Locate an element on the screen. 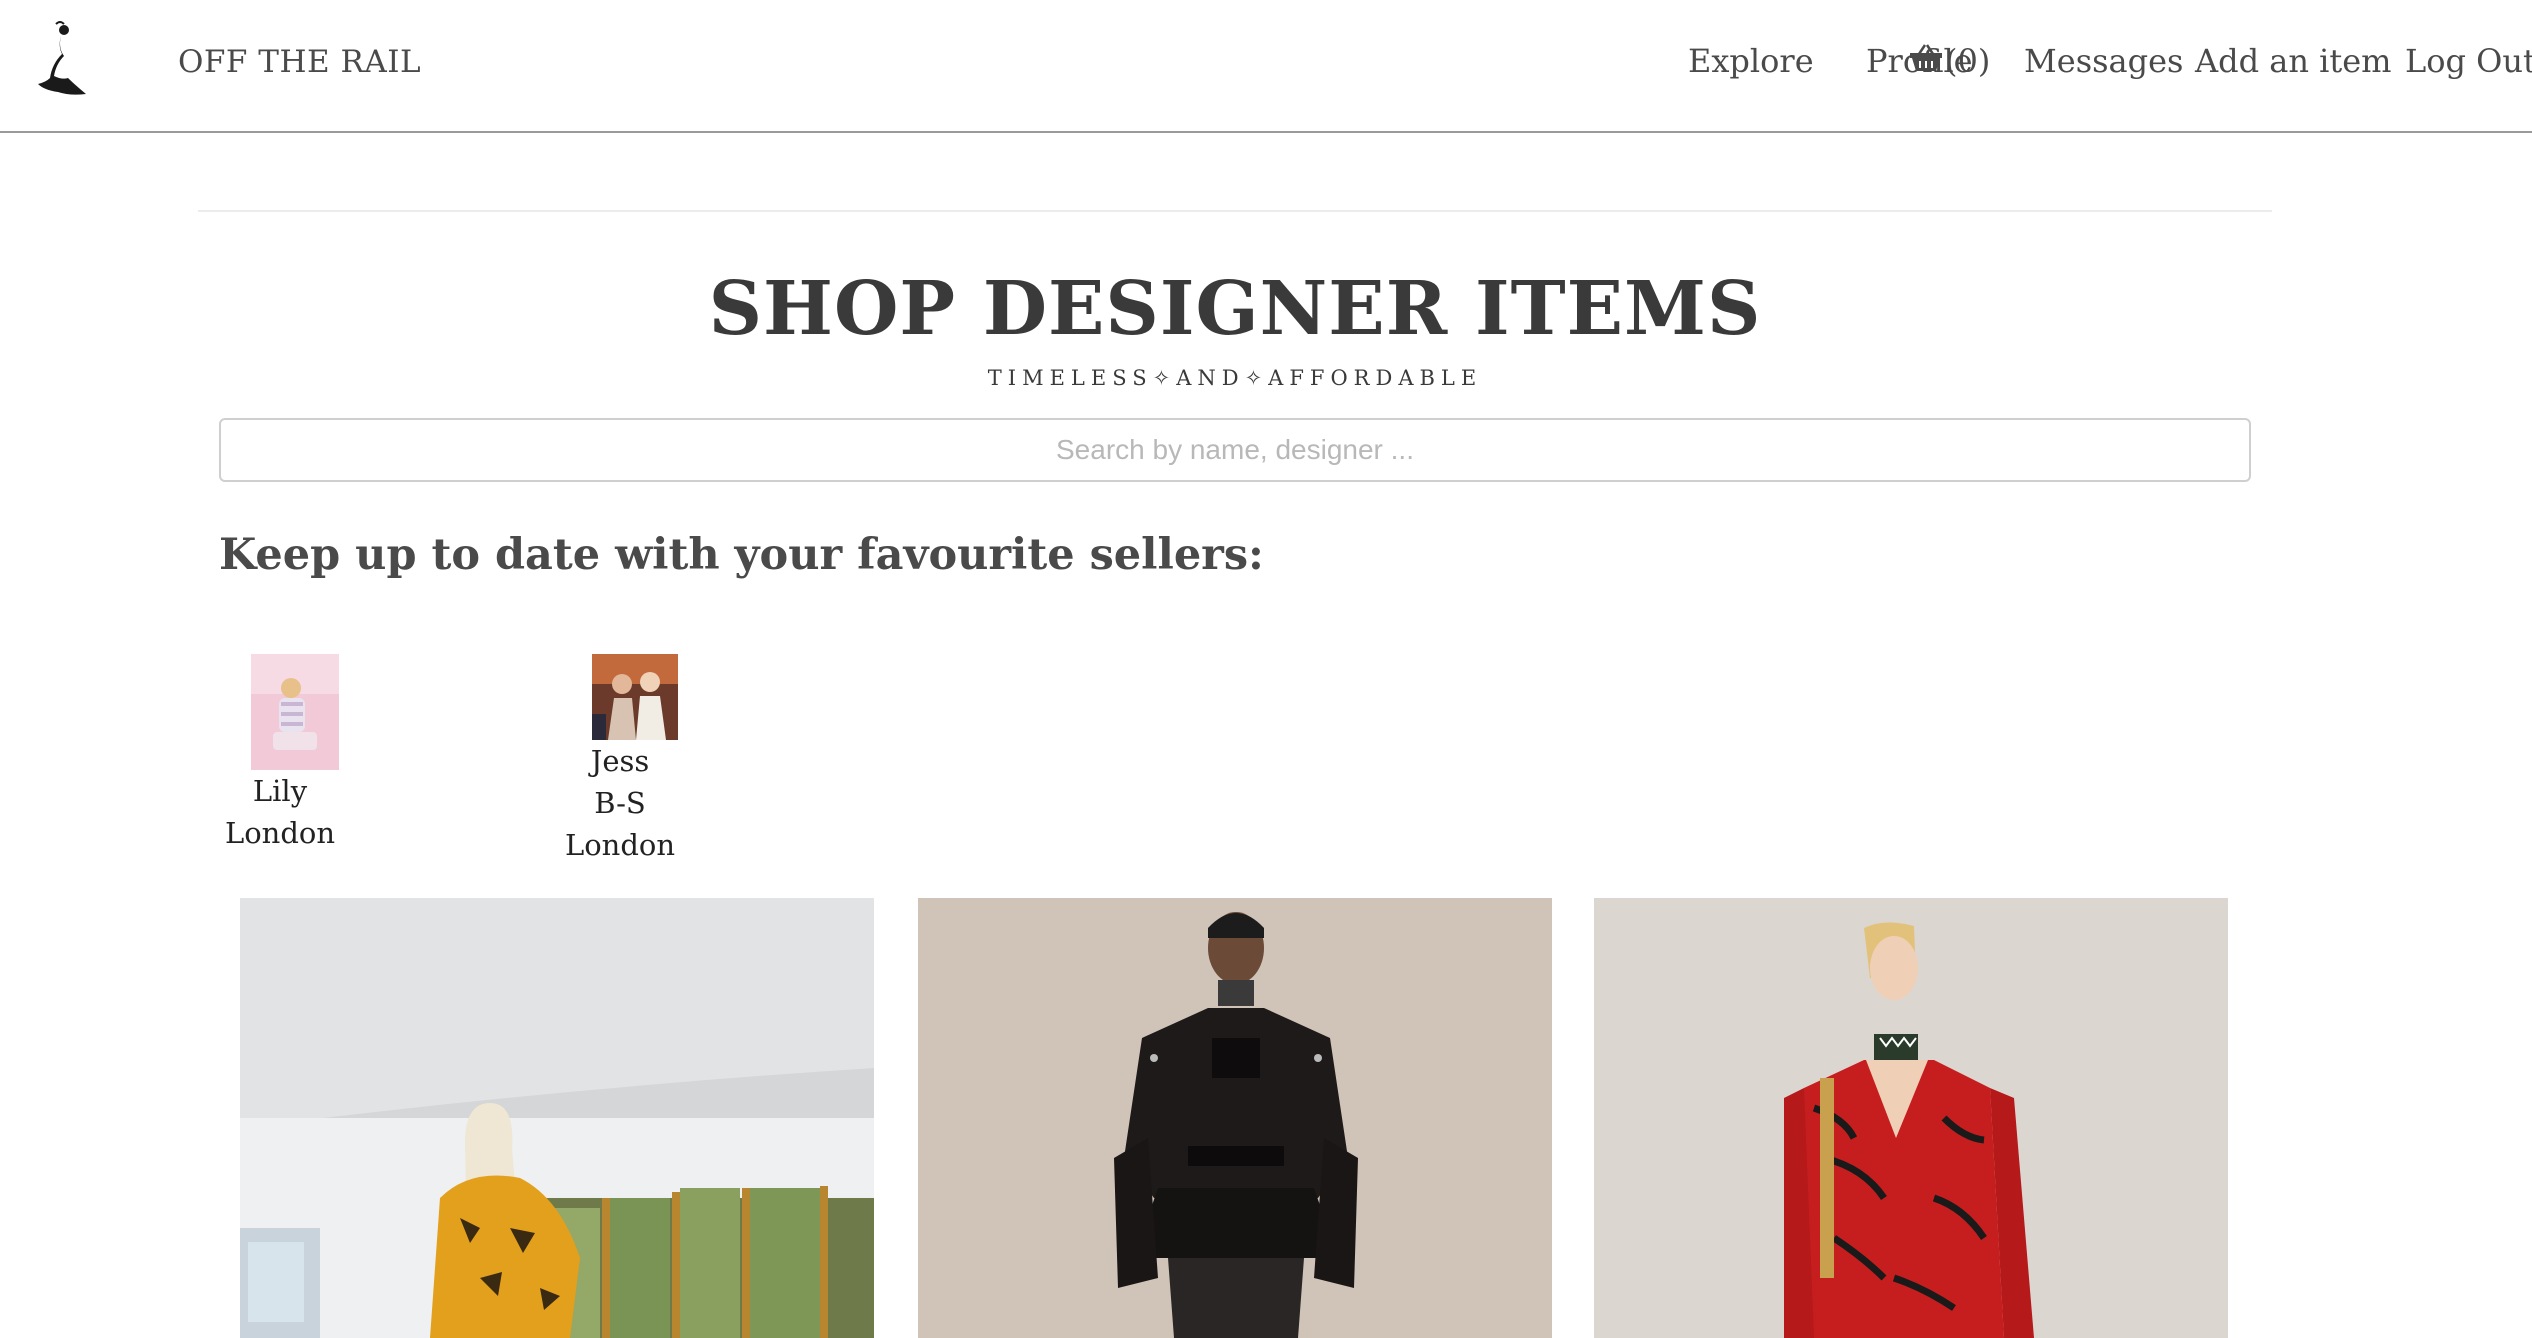  seller-card: Lily London is located at coordinates (287, 754).